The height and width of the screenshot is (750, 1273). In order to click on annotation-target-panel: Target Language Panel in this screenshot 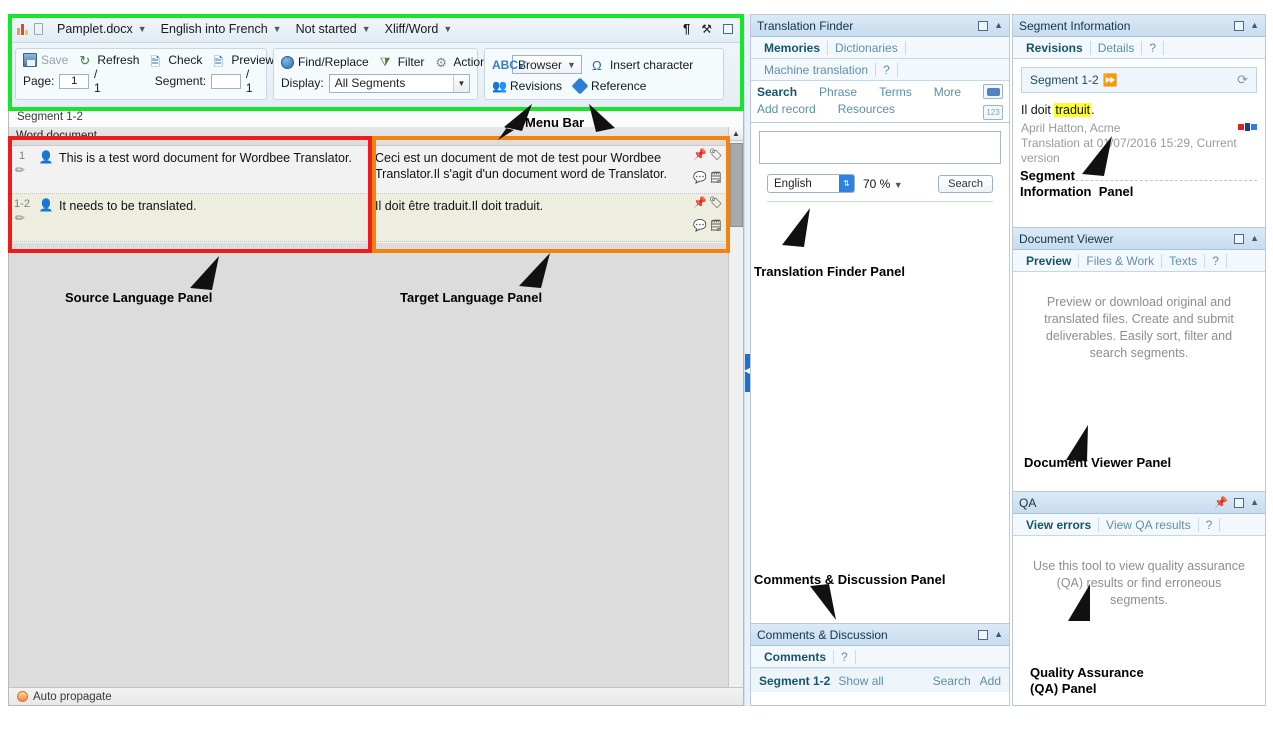, I will do `click(471, 297)`.